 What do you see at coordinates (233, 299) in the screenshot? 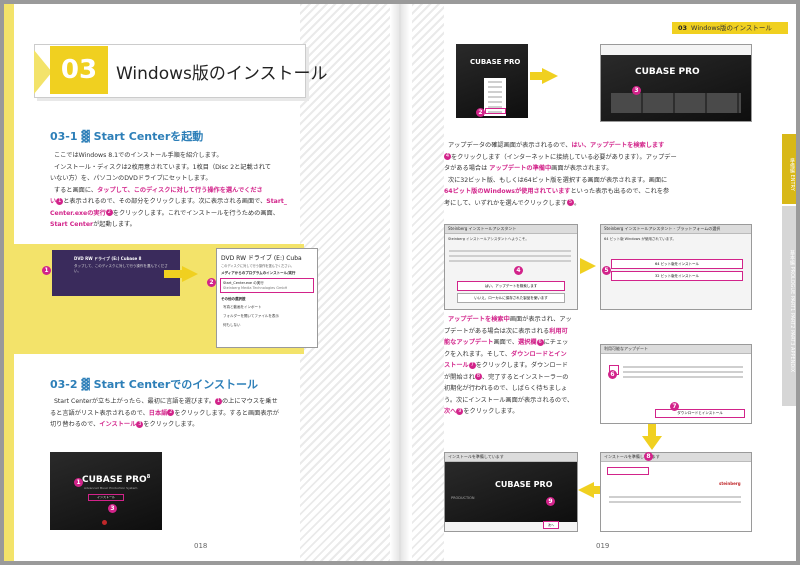
I see `autoplay-other-head: その他の選択肢` at bounding box center [233, 299].